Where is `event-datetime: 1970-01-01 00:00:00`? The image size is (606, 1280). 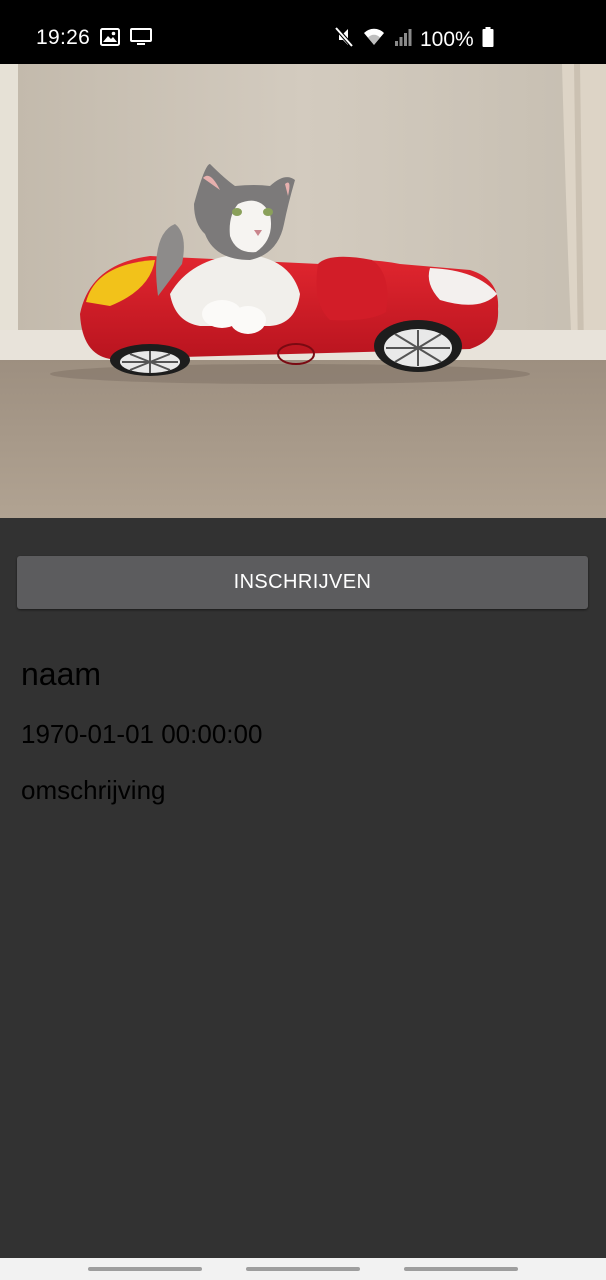
event-datetime: 1970-01-01 00:00:00 is located at coordinates (142, 734).